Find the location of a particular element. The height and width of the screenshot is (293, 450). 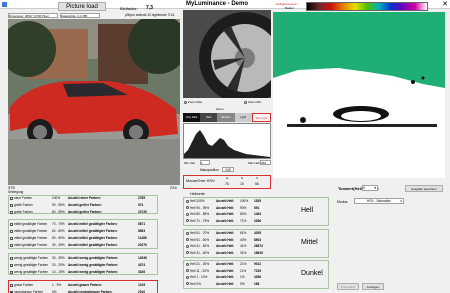

mode-dark: Dark is located at coordinates (209, 117).